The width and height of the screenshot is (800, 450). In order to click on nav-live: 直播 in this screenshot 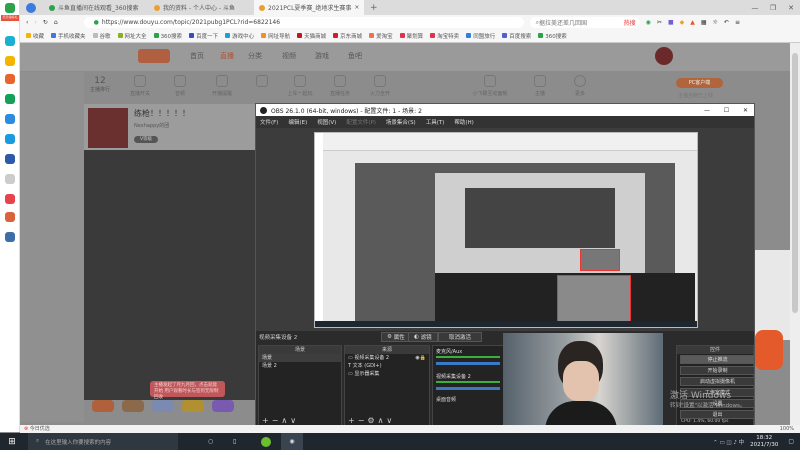, I will do `click(227, 56)`.